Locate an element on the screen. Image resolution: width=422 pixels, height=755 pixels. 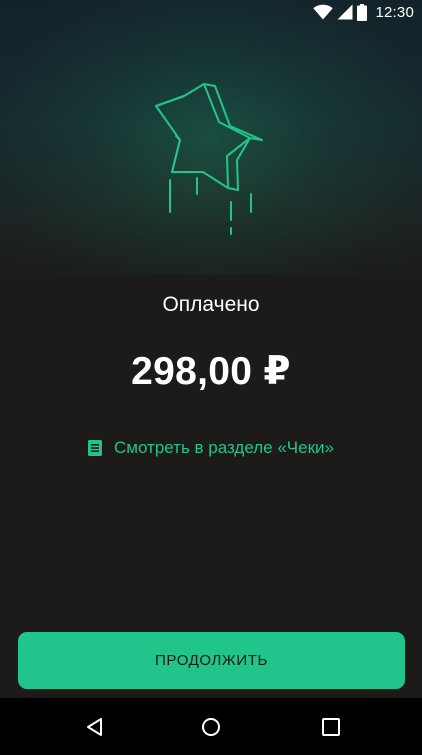
continue-button: ПРОДОЛЖИТЬ is located at coordinates (211, 660).